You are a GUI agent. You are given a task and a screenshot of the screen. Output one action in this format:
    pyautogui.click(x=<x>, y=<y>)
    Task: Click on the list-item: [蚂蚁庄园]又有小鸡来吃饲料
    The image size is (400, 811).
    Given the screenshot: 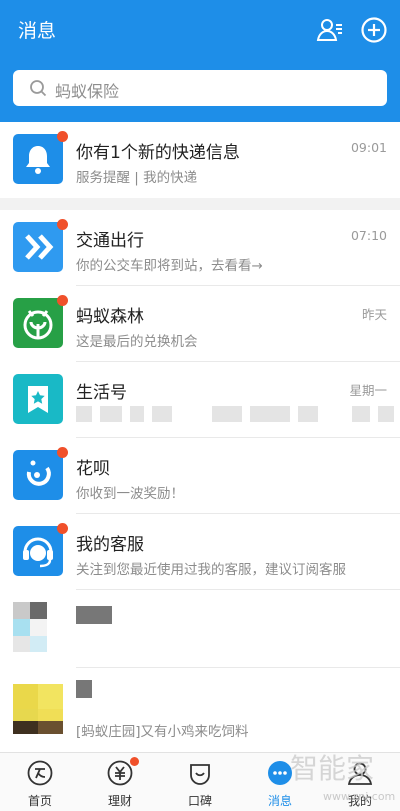 What is the action you would take?
    pyautogui.click(x=200, y=710)
    